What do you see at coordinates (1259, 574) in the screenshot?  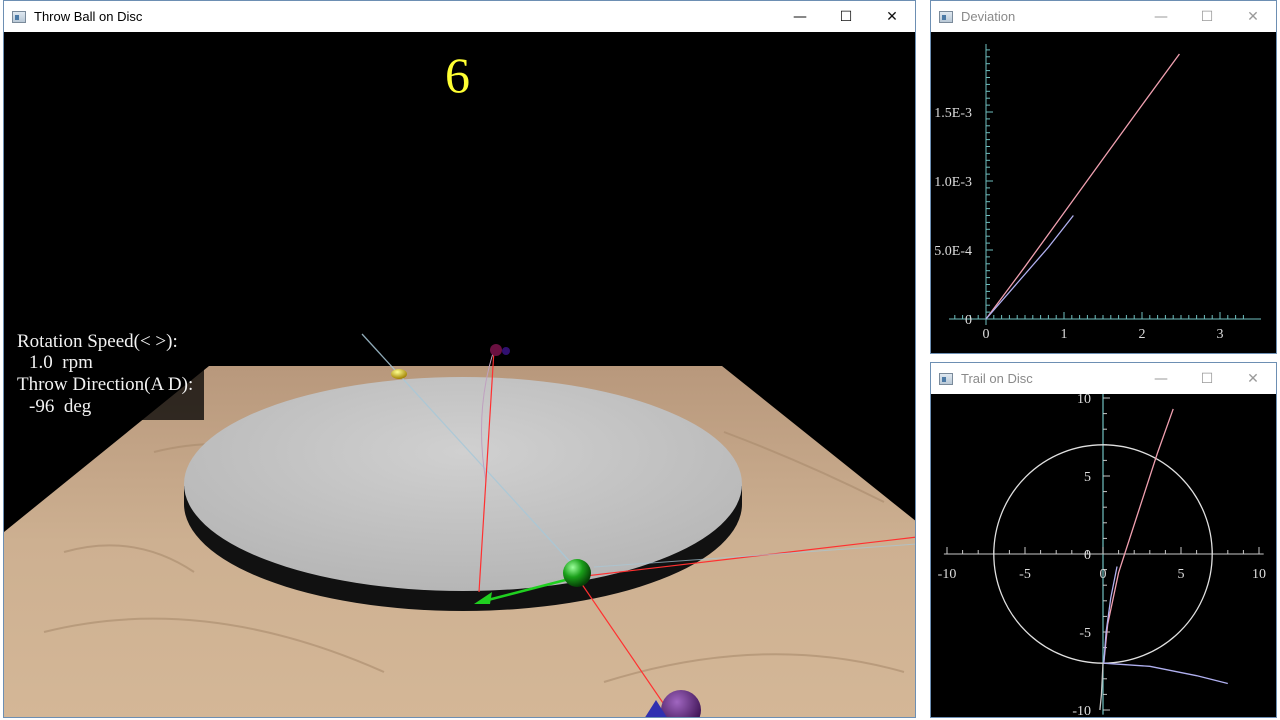 I see `x-tick-label: 10` at bounding box center [1259, 574].